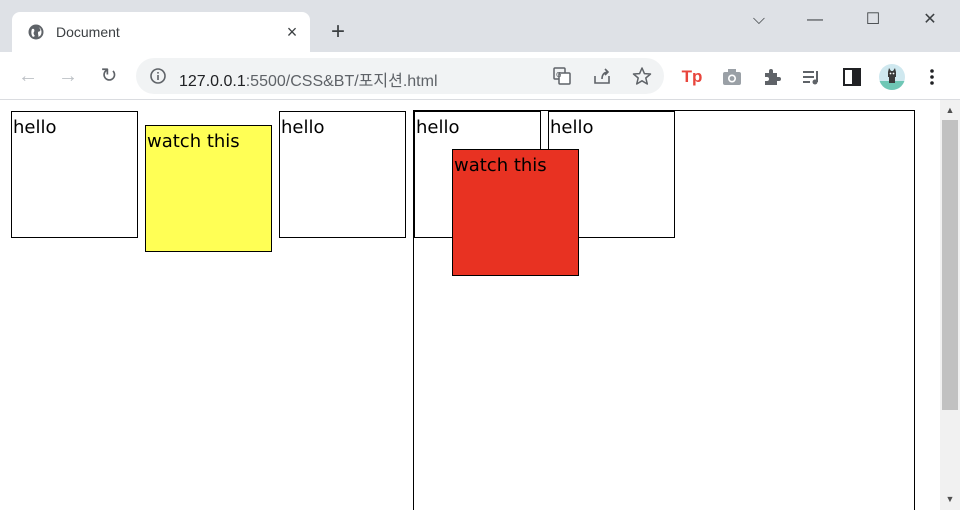 The height and width of the screenshot is (510, 960). I want to click on avatar-cat-icon, so click(892, 79).